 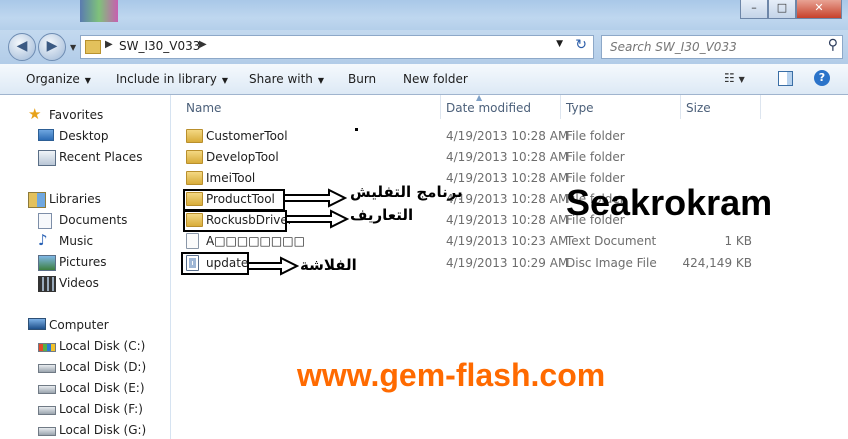 I want to click on change-view-button: ☷ ▼, so click(x=734, y=78).